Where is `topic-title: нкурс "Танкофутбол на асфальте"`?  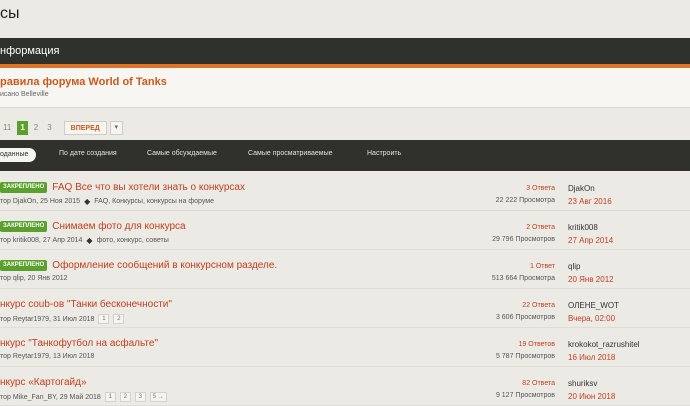
topic-title: нкурс "Танкофутбол на асфальте" is located at coordinates (79, 343).